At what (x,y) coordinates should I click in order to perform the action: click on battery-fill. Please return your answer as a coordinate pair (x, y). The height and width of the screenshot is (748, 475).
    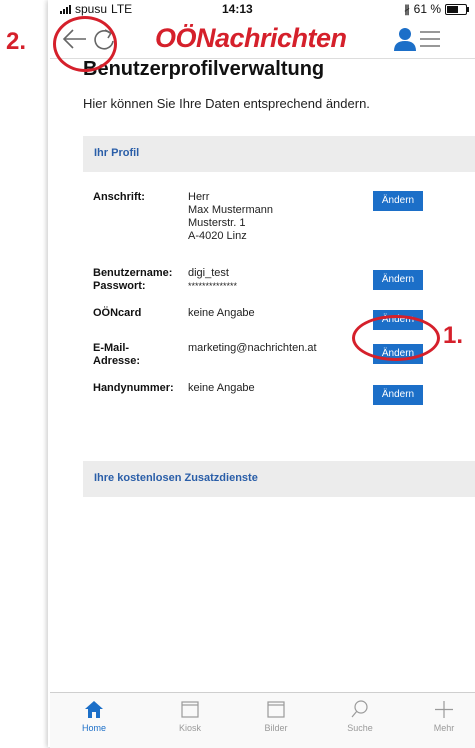
    Looking at the image, I should click on (452, 9).